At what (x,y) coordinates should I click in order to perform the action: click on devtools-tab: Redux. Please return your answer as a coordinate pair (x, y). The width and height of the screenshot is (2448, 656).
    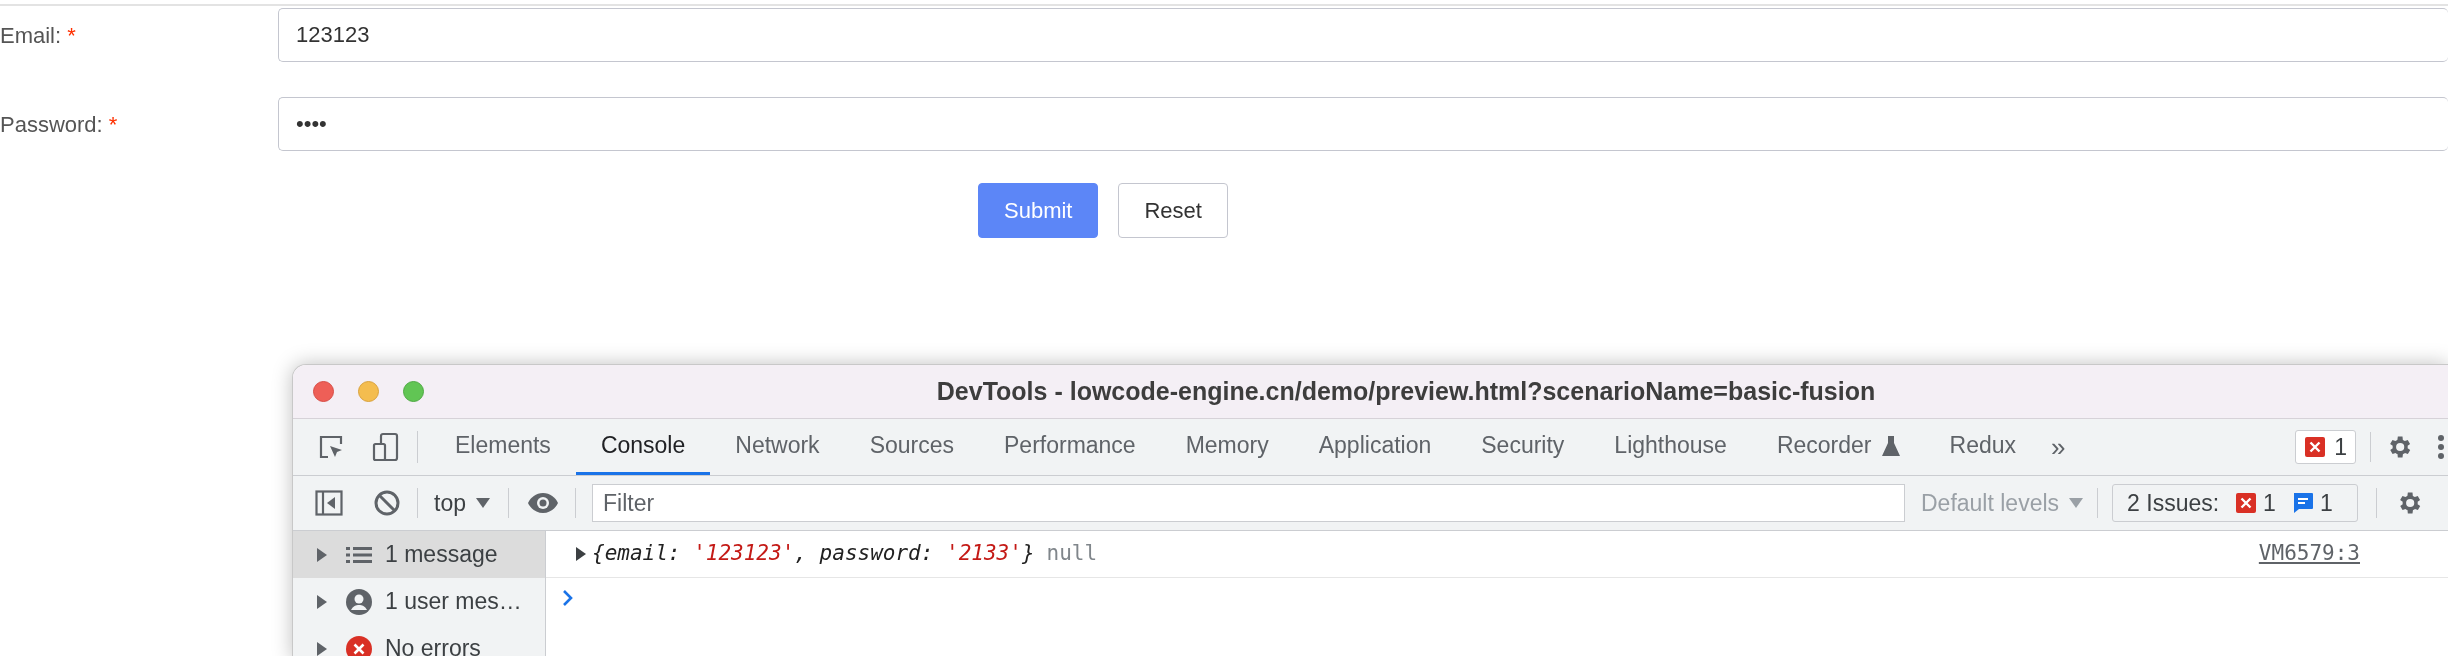
    Looking at the image, I should click on (1982, 447).